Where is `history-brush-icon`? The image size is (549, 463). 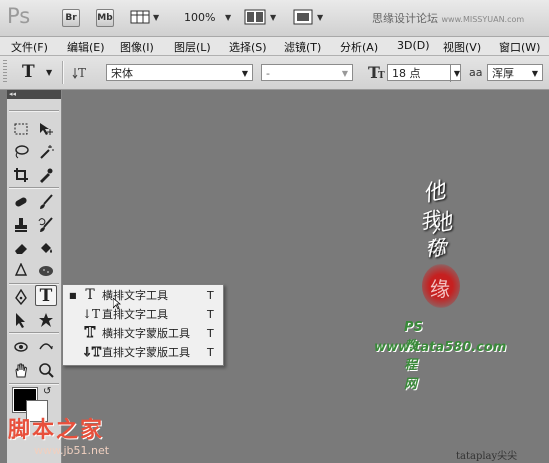 history-brush-icon is located at coordinates (45, 224).